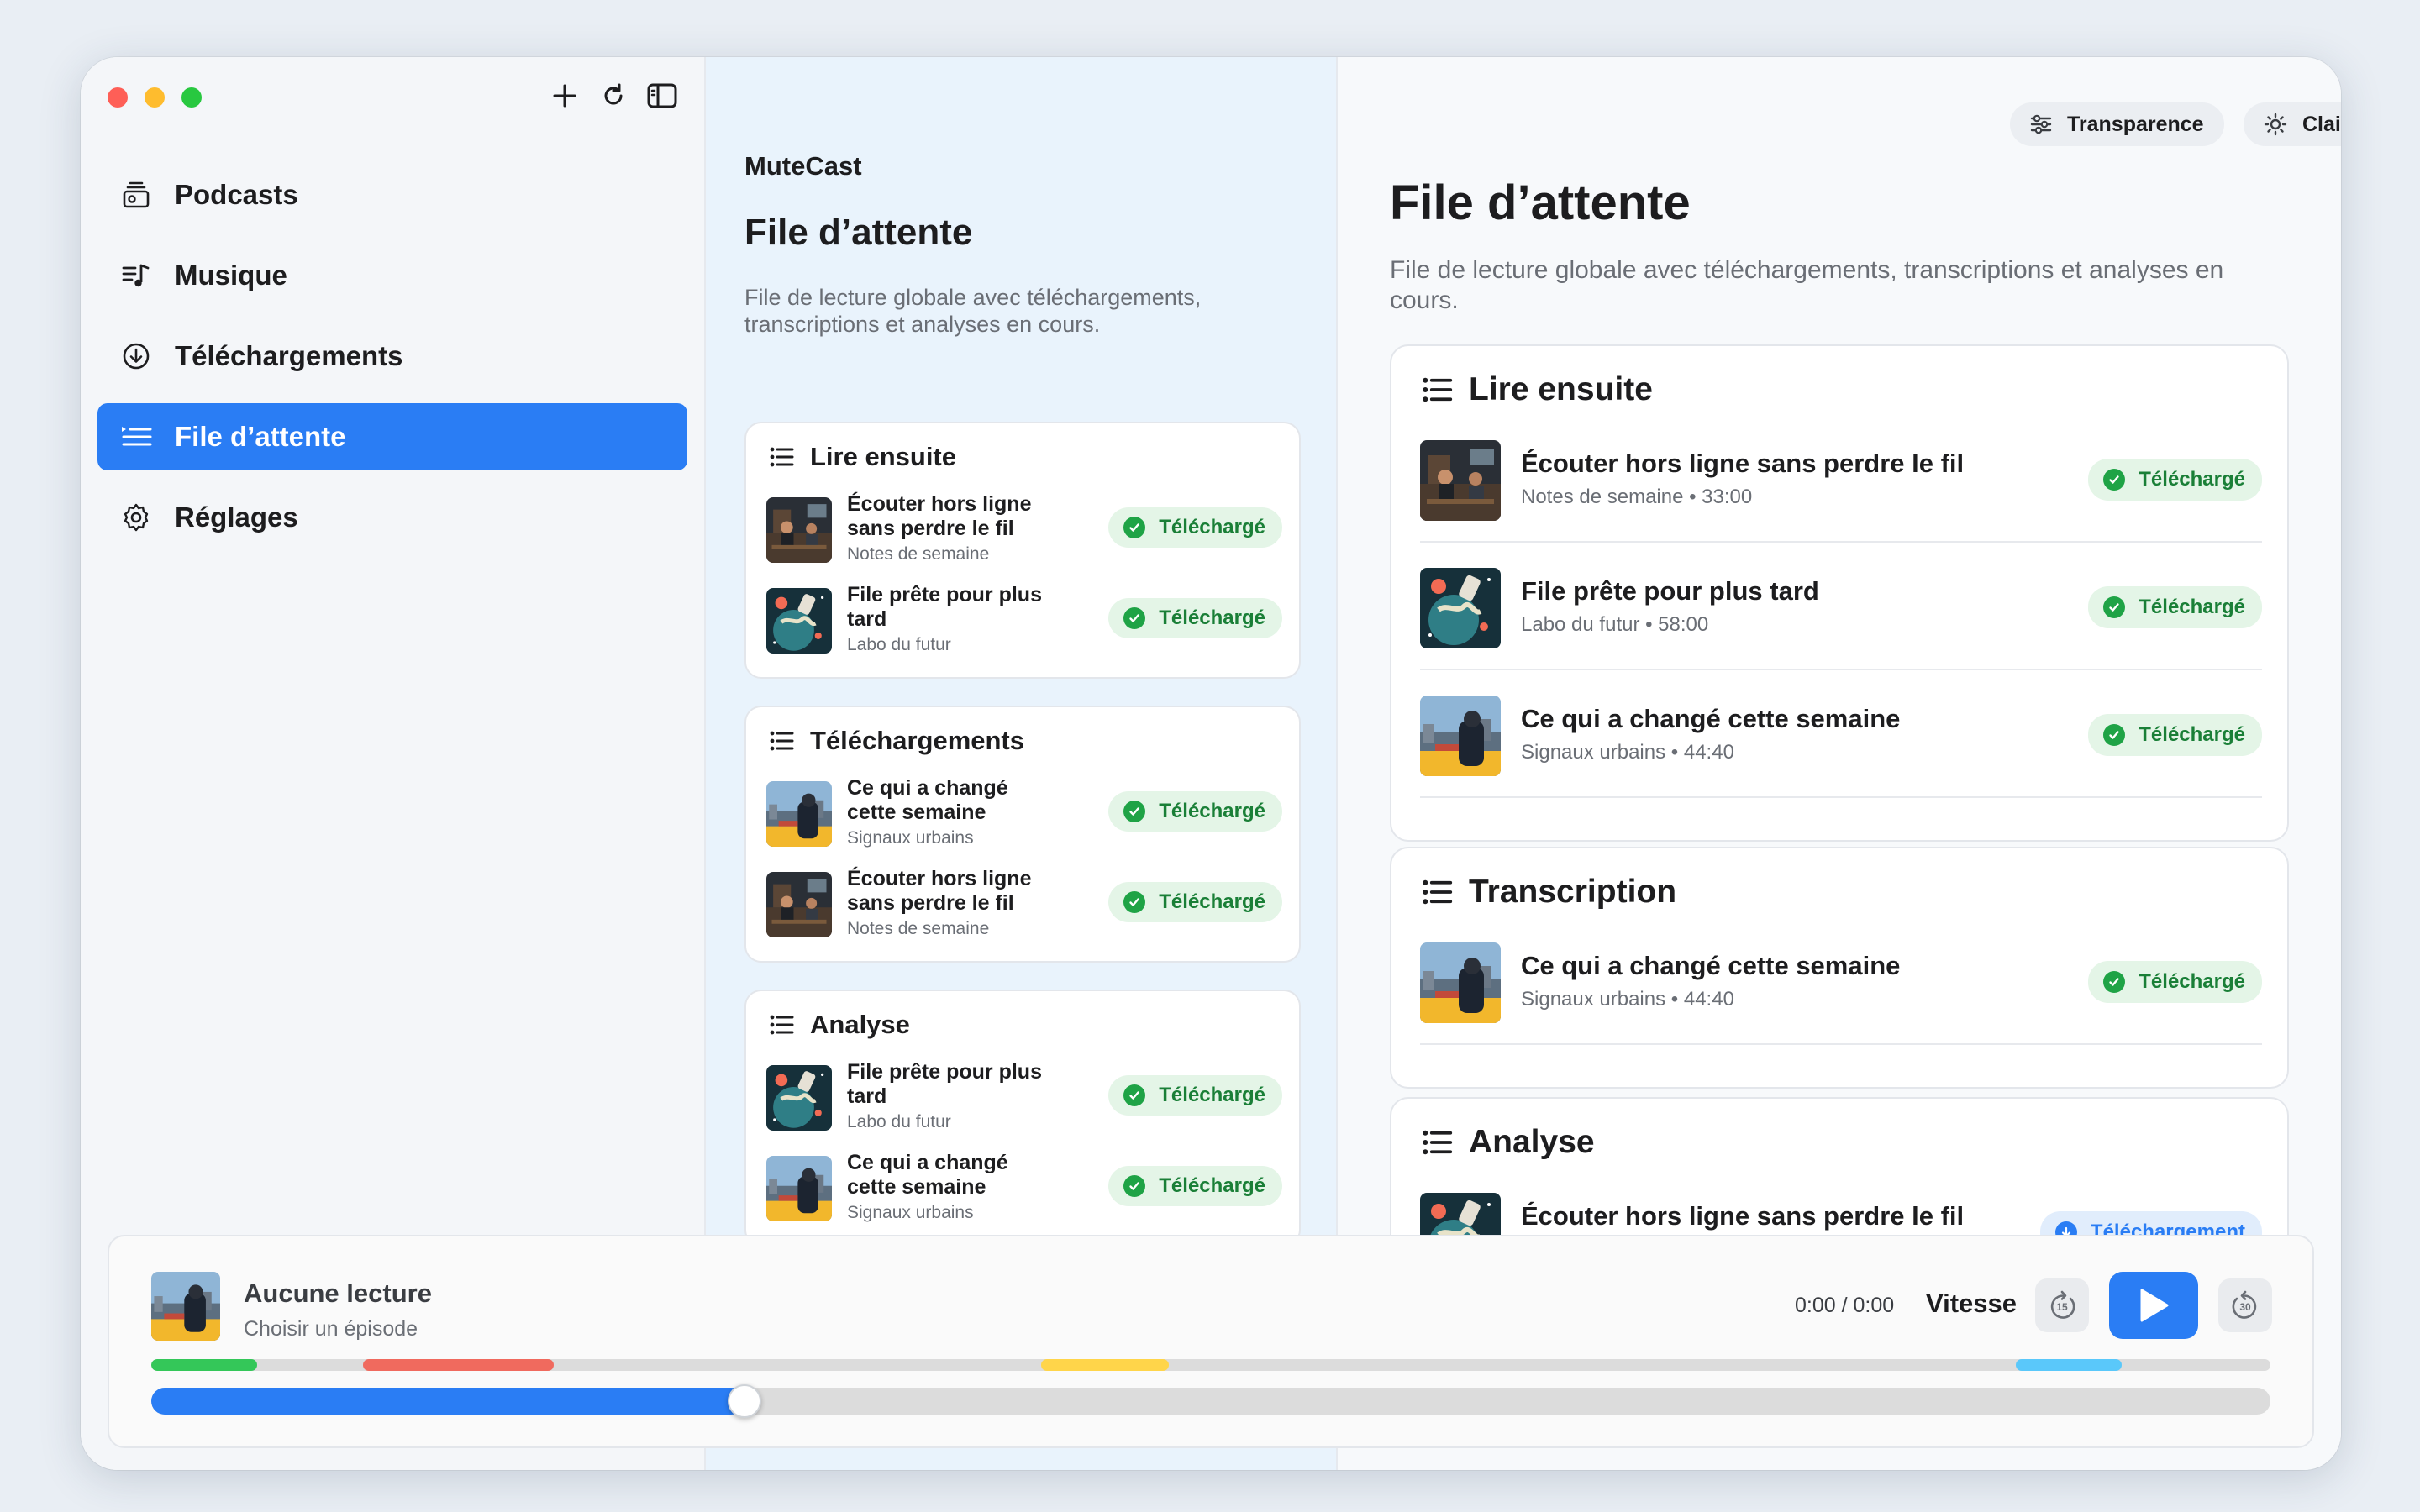 The height and width of the screenshot is (1512, 2420). What do you see at coordinates (565, 96) in the screenshot?
I see `add-icon` at bounding box center [565, 96].